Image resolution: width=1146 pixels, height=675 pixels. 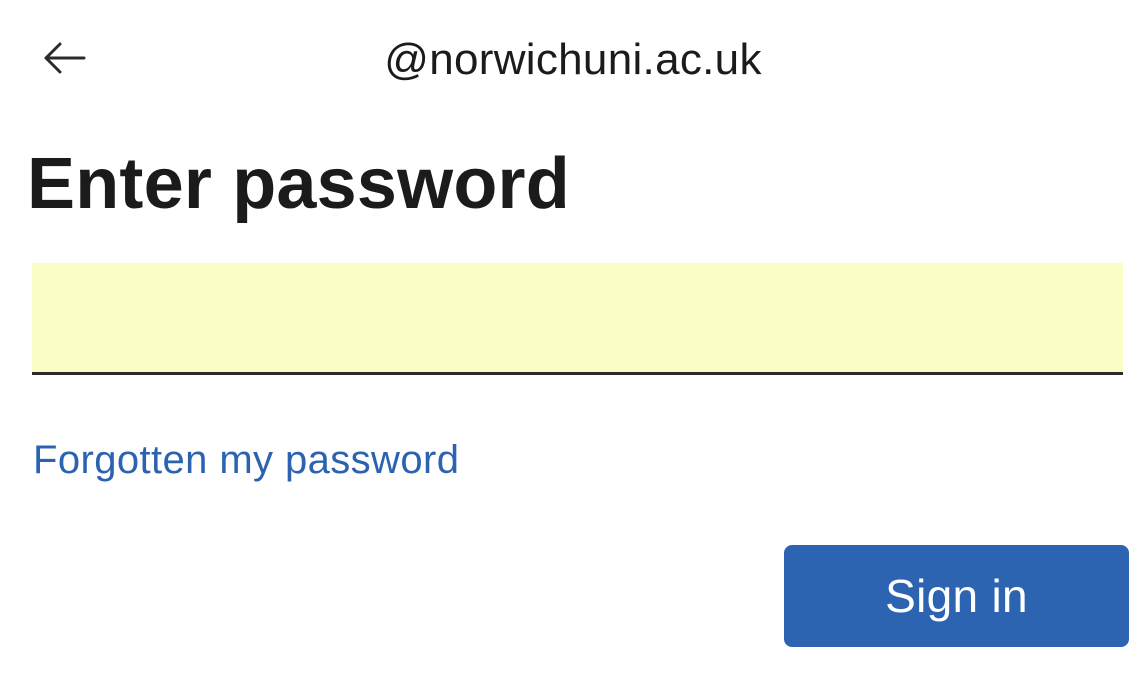 I want to click on forgot-password-link: Forgotten my password, so click(x=246, y=460).